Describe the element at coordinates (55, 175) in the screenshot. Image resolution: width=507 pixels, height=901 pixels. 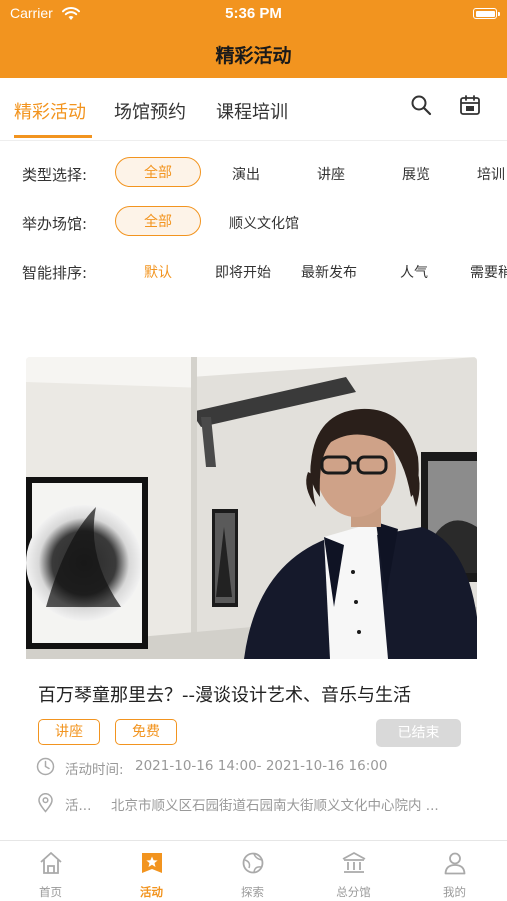
I see `type-filter-label: 类型选择:` at that location.